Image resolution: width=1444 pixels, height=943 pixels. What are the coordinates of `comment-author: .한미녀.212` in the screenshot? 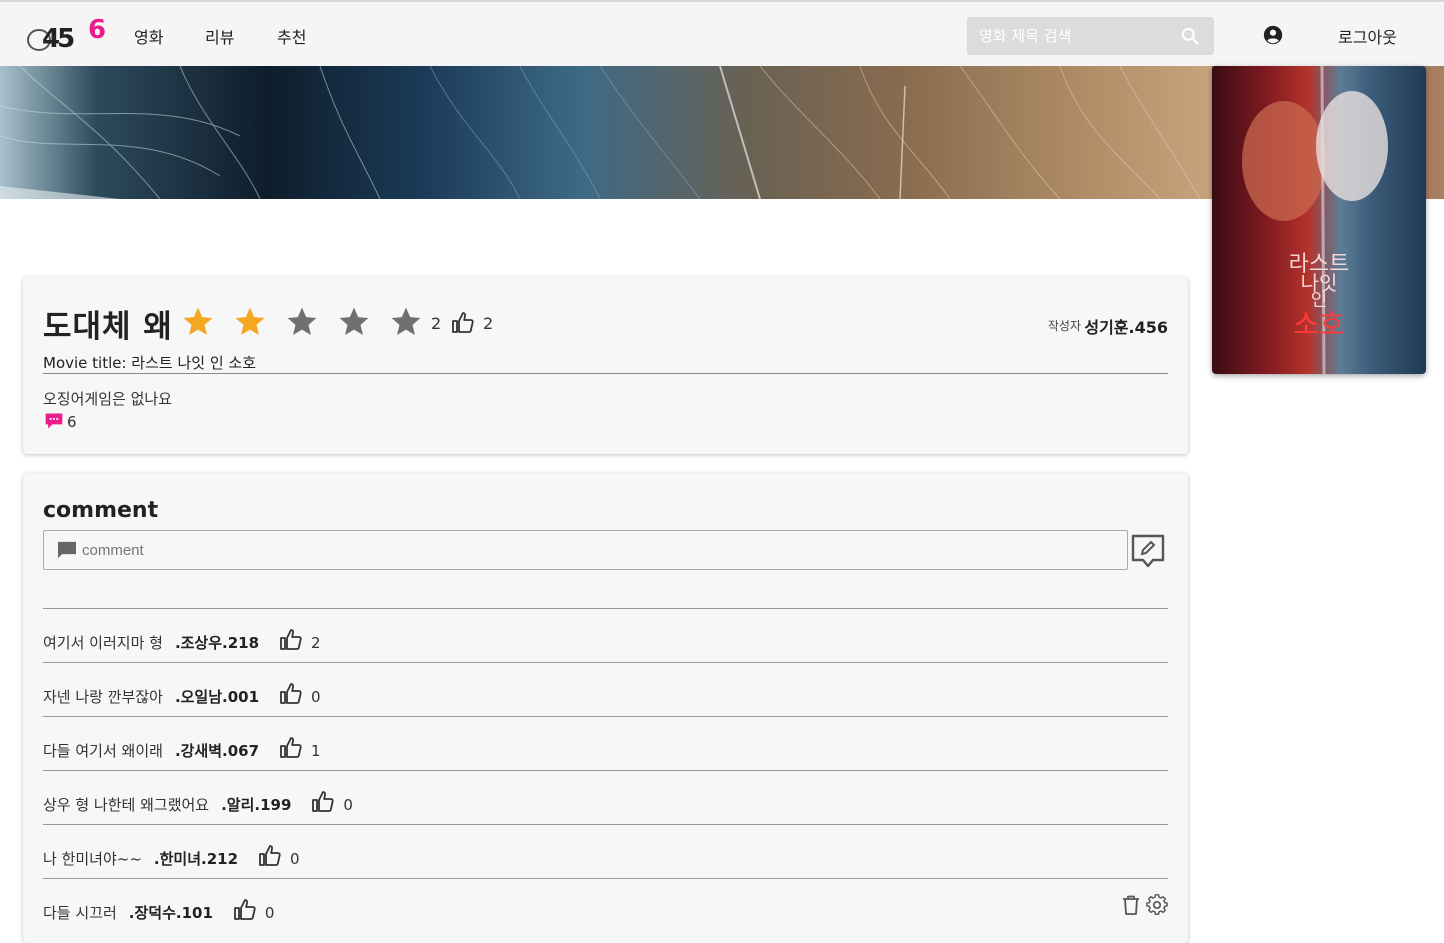 It's located at (196, 859).